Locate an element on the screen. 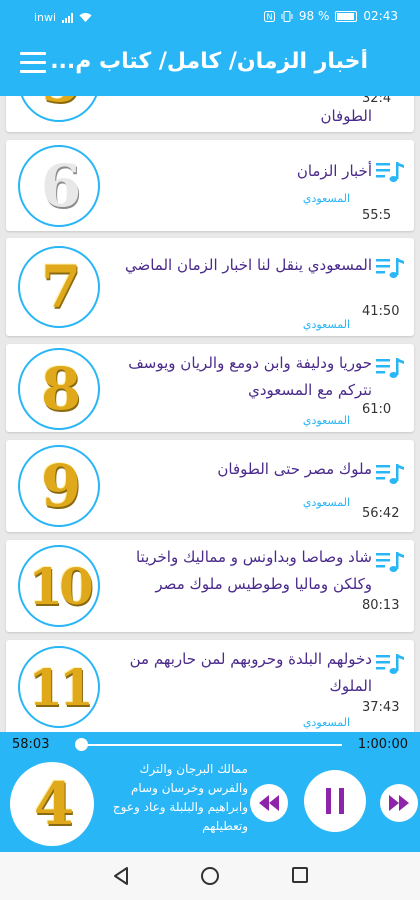  track-duration: 41:50 is located at coordinates (381, 311).